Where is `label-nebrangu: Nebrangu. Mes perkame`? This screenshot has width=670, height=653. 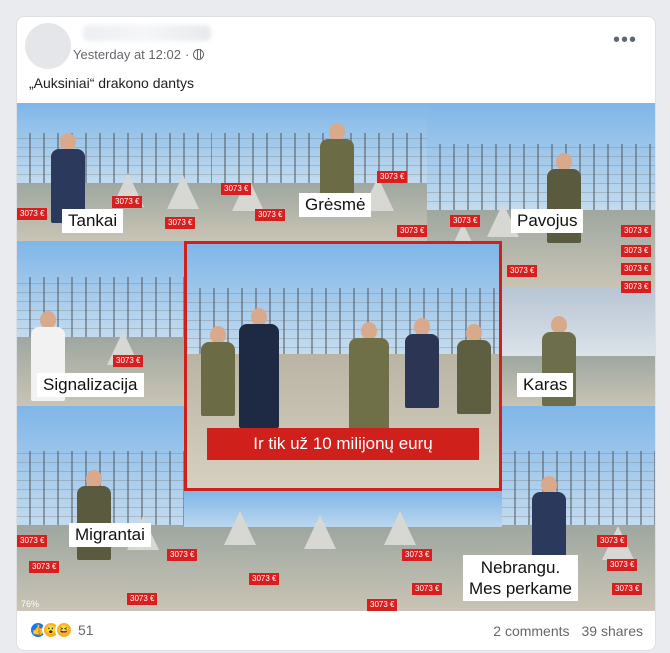
label-nebrangu: Nebrangu. Mes perkame is located at coordinates (520, 578).